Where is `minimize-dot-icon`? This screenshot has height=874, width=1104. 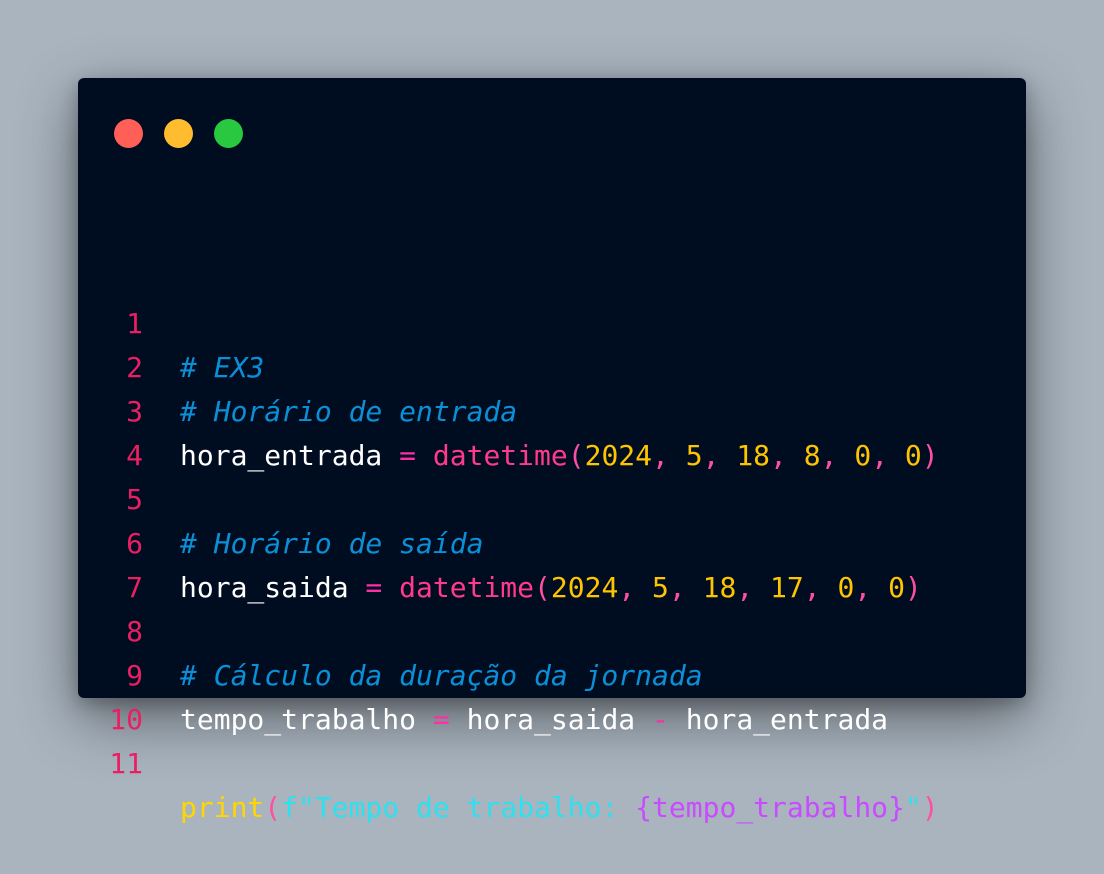
minimize-dot-icon is located at coordinates (178, 133).